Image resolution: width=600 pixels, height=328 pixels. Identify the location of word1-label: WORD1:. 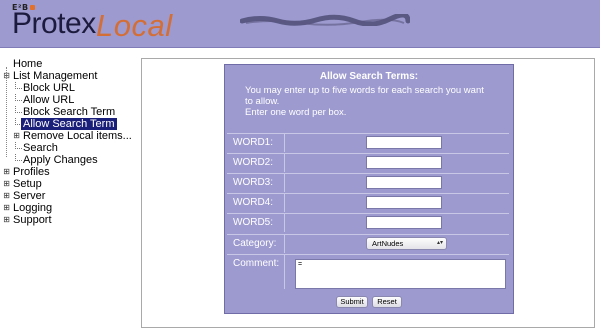
(253, 142).